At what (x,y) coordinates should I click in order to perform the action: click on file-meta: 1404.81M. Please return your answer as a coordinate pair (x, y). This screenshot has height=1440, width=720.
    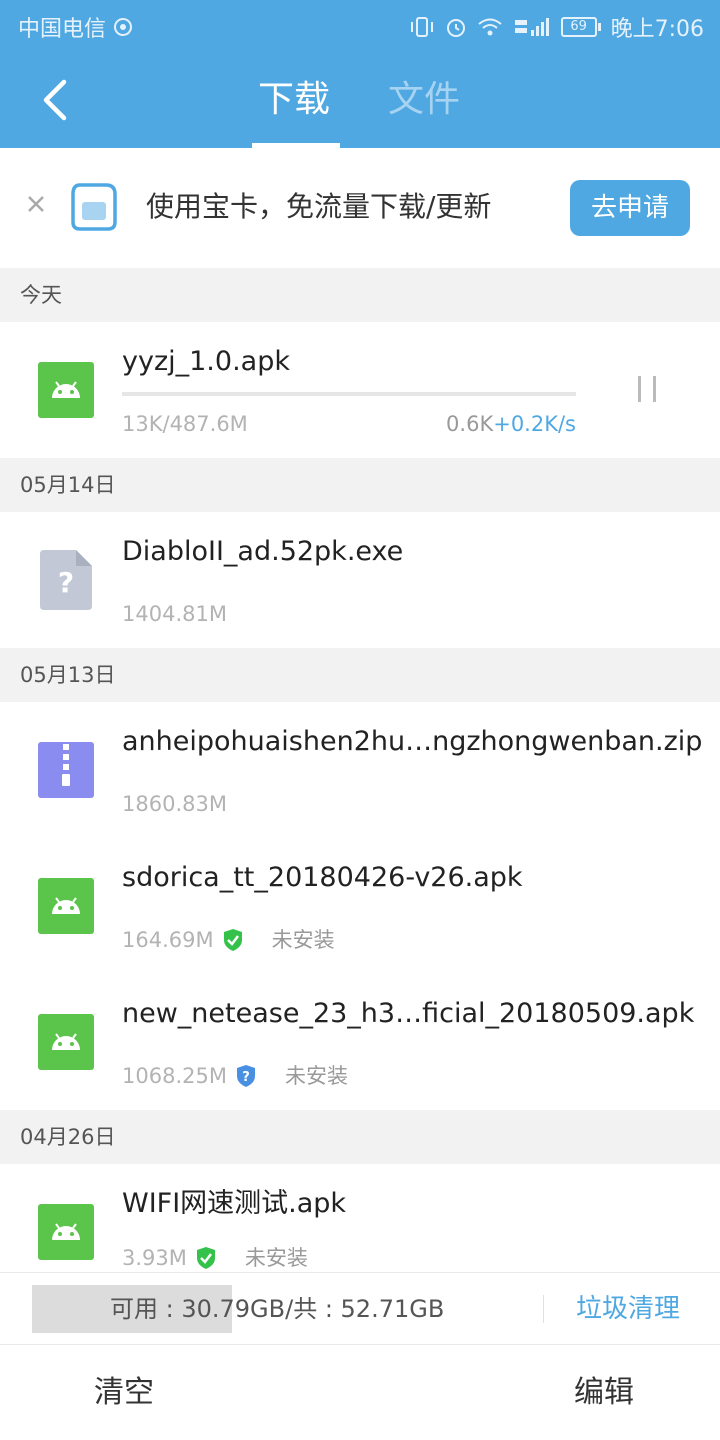
    Looking at the image, I should click on (174, 614).